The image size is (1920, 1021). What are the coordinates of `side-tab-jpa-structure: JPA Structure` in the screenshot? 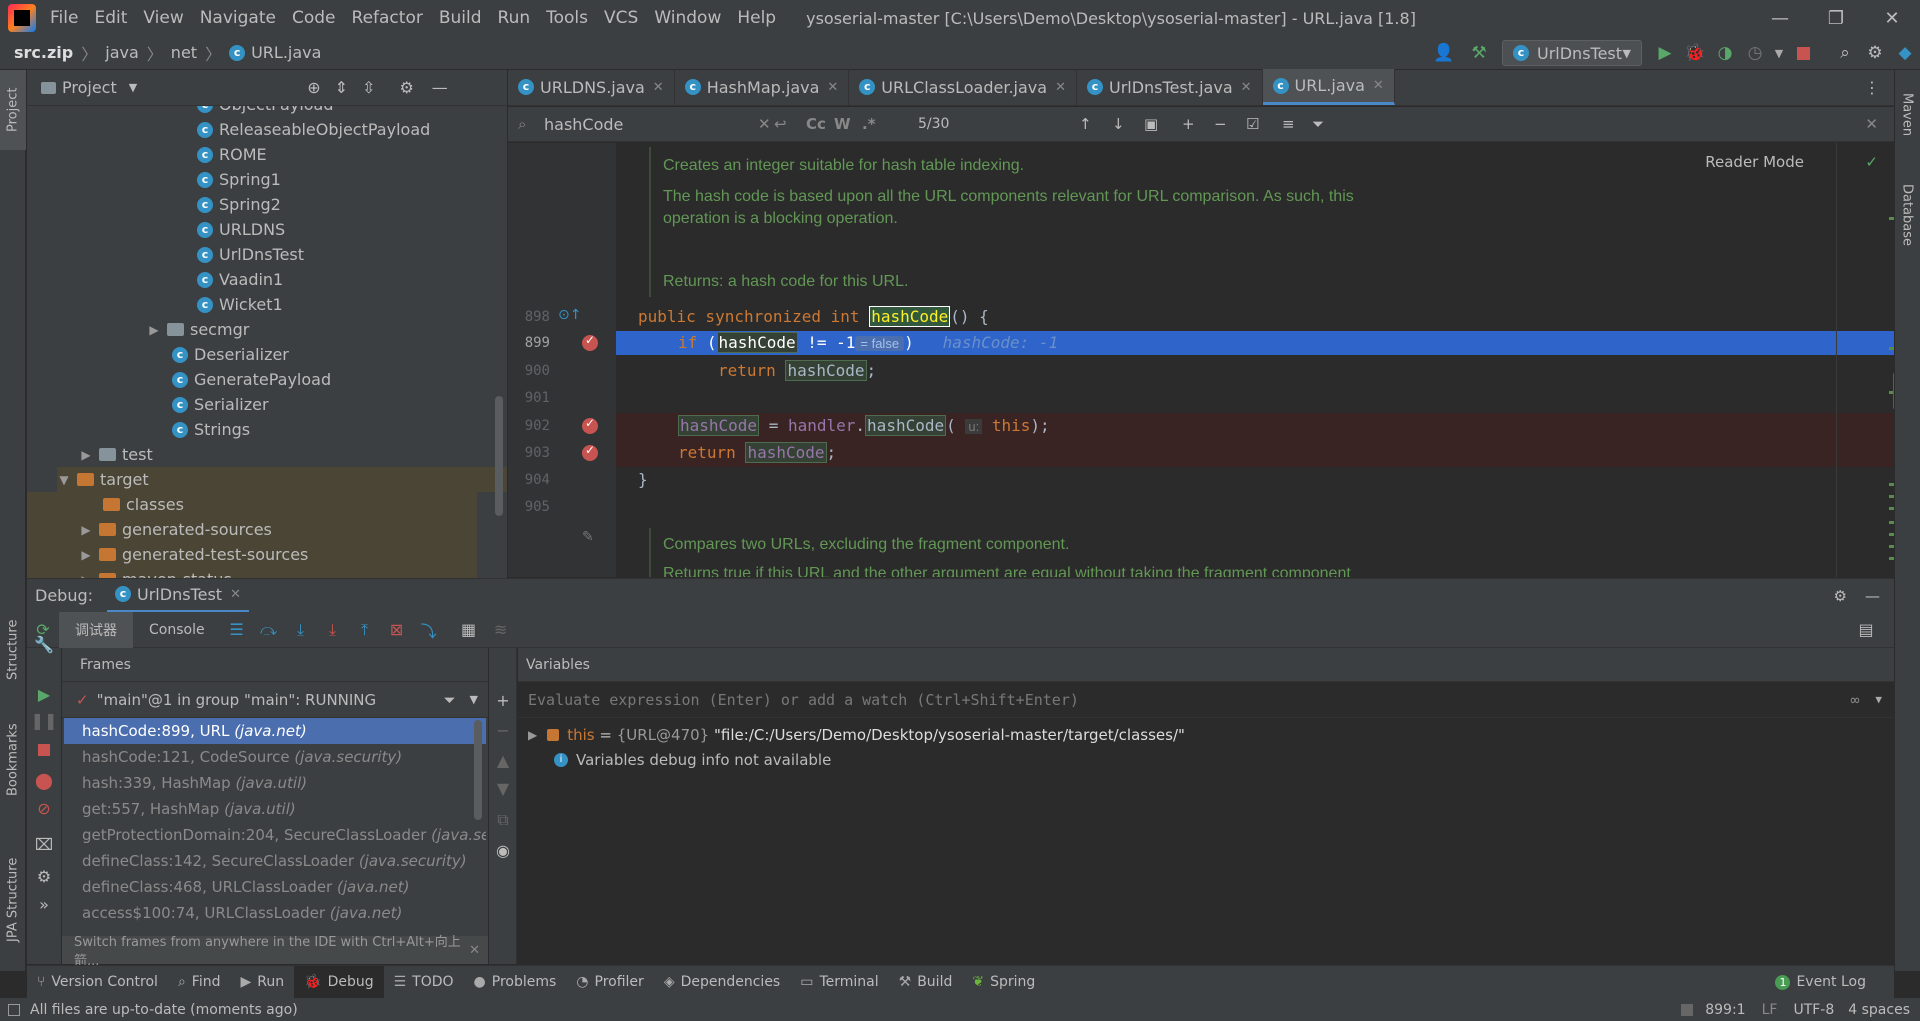 It's located at (13, 900).